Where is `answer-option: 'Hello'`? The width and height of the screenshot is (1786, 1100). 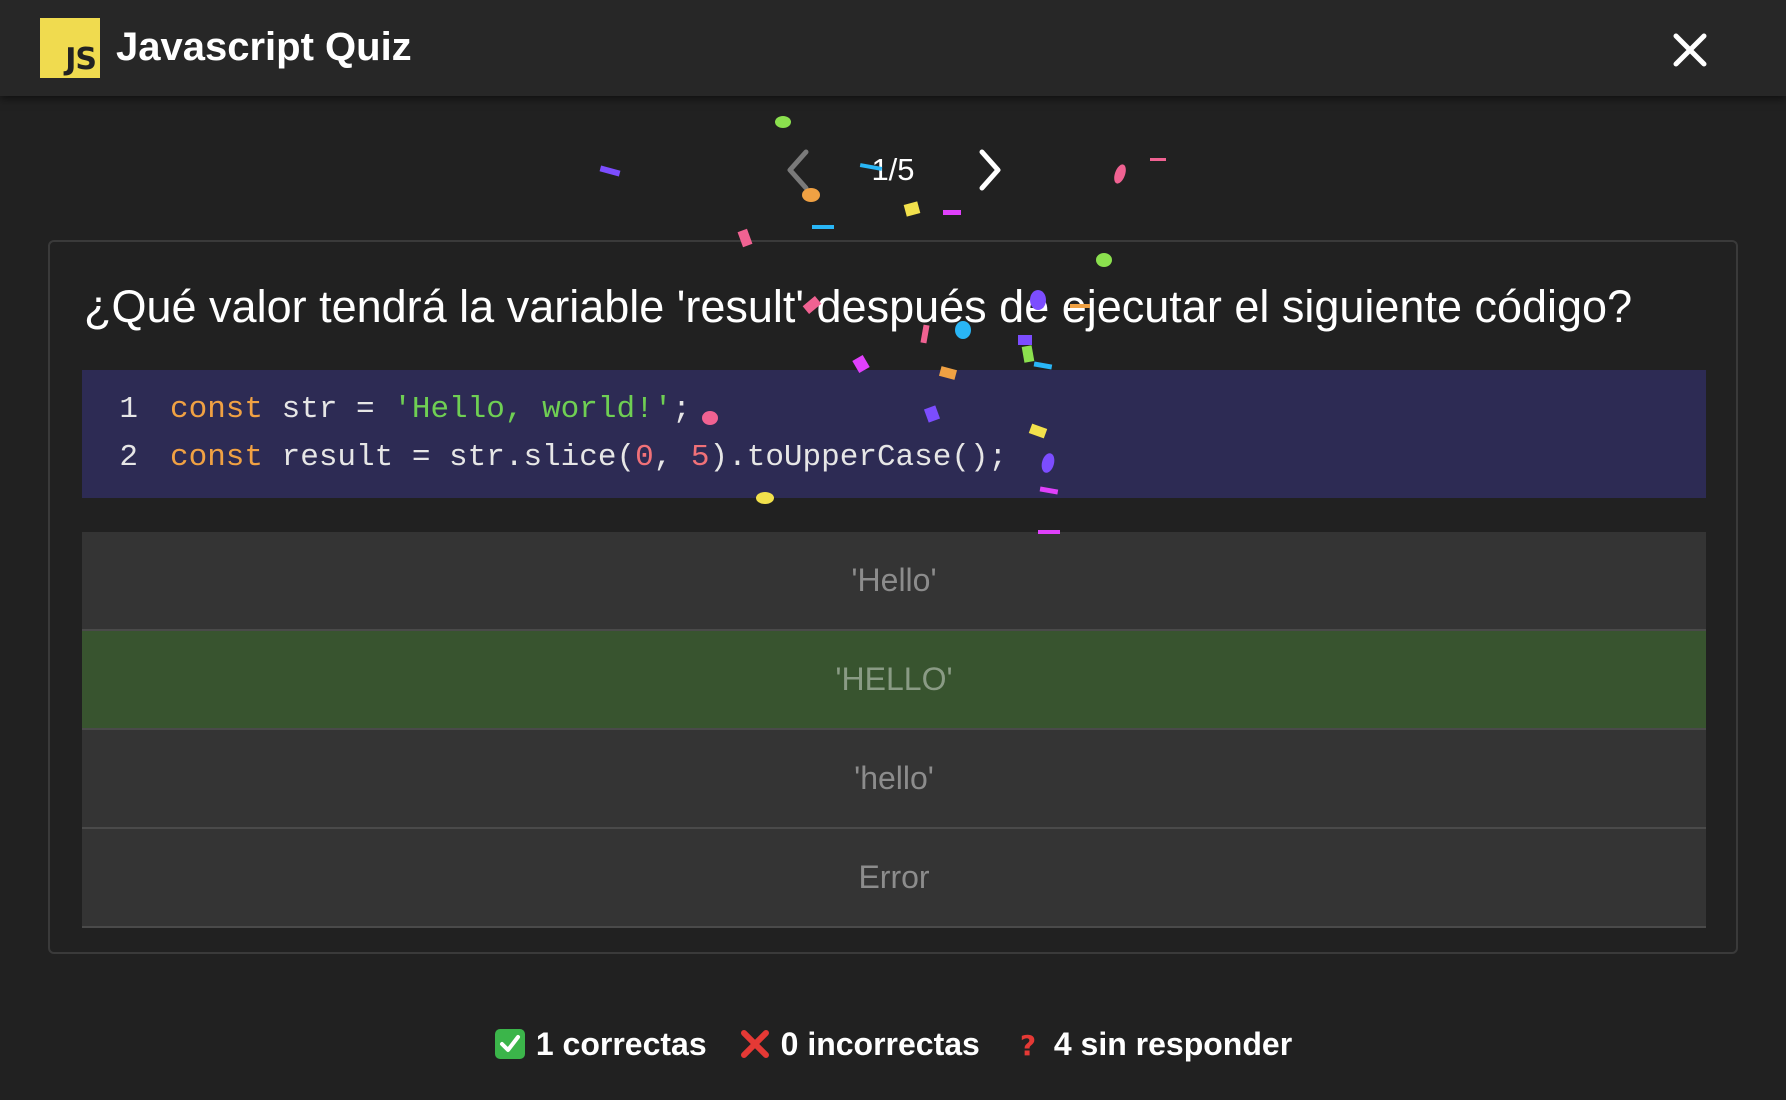
answer-option: 'Hello' is located at coordinates (894, 581).